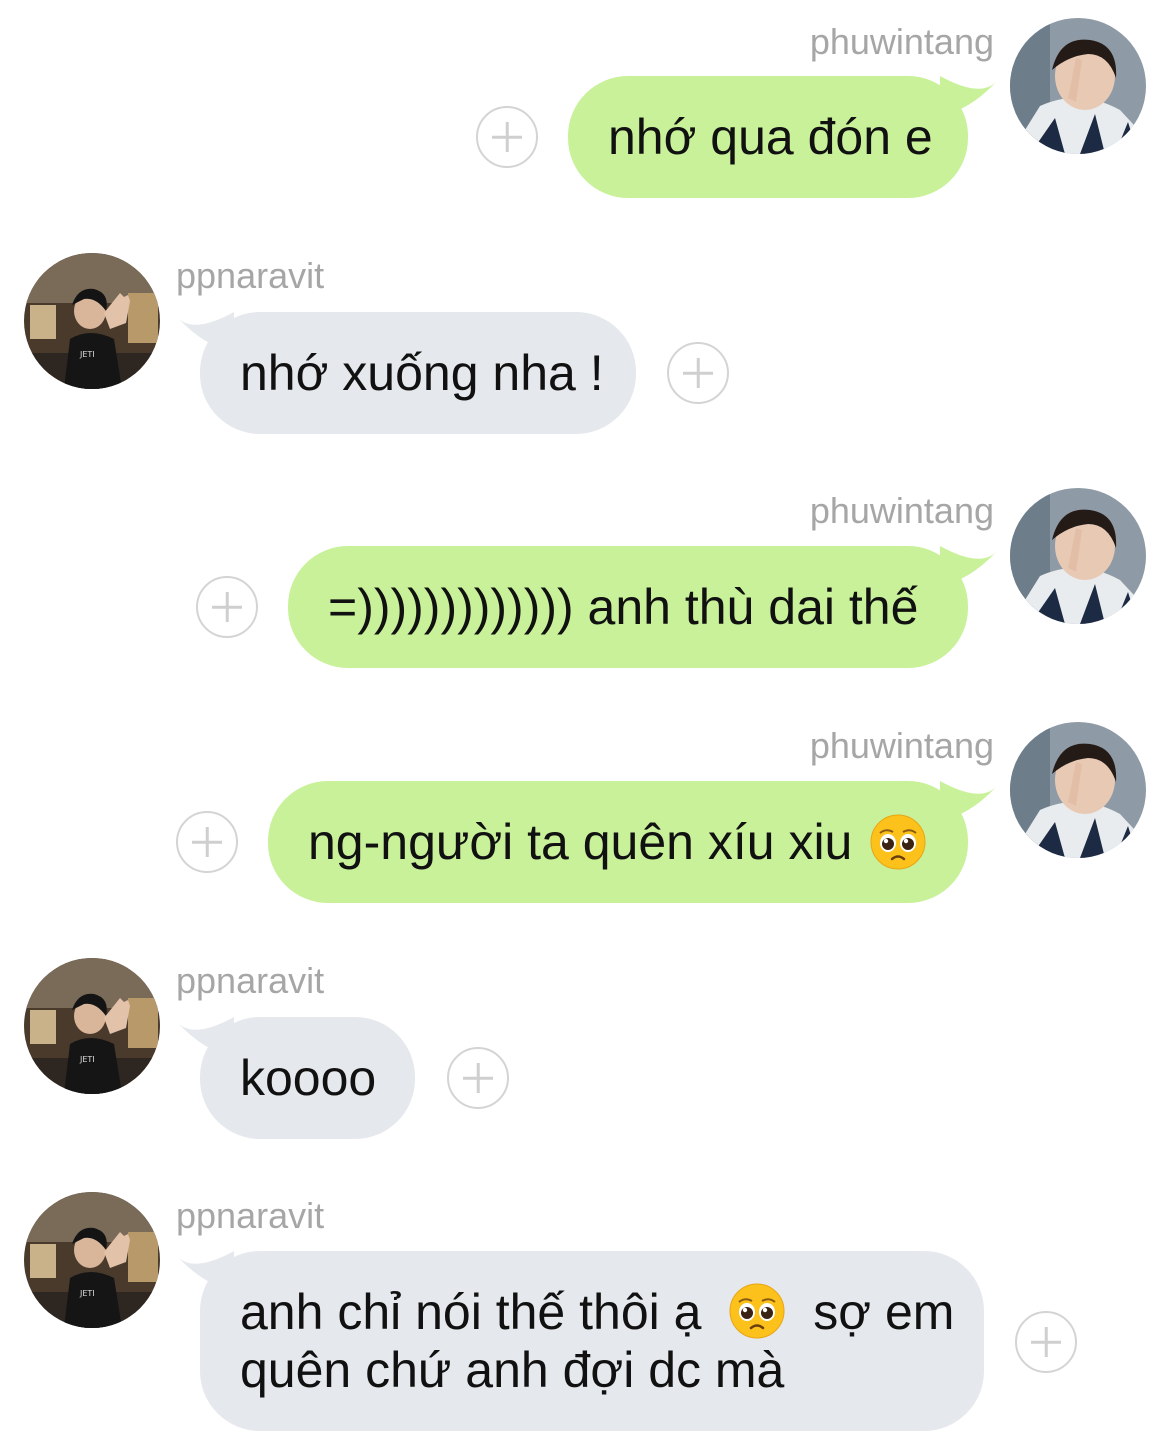 Image resolution: width=1170 pixels, height=1448 pixels. I want to click on message-text: nhớ qua đón e, so click(770, 137).